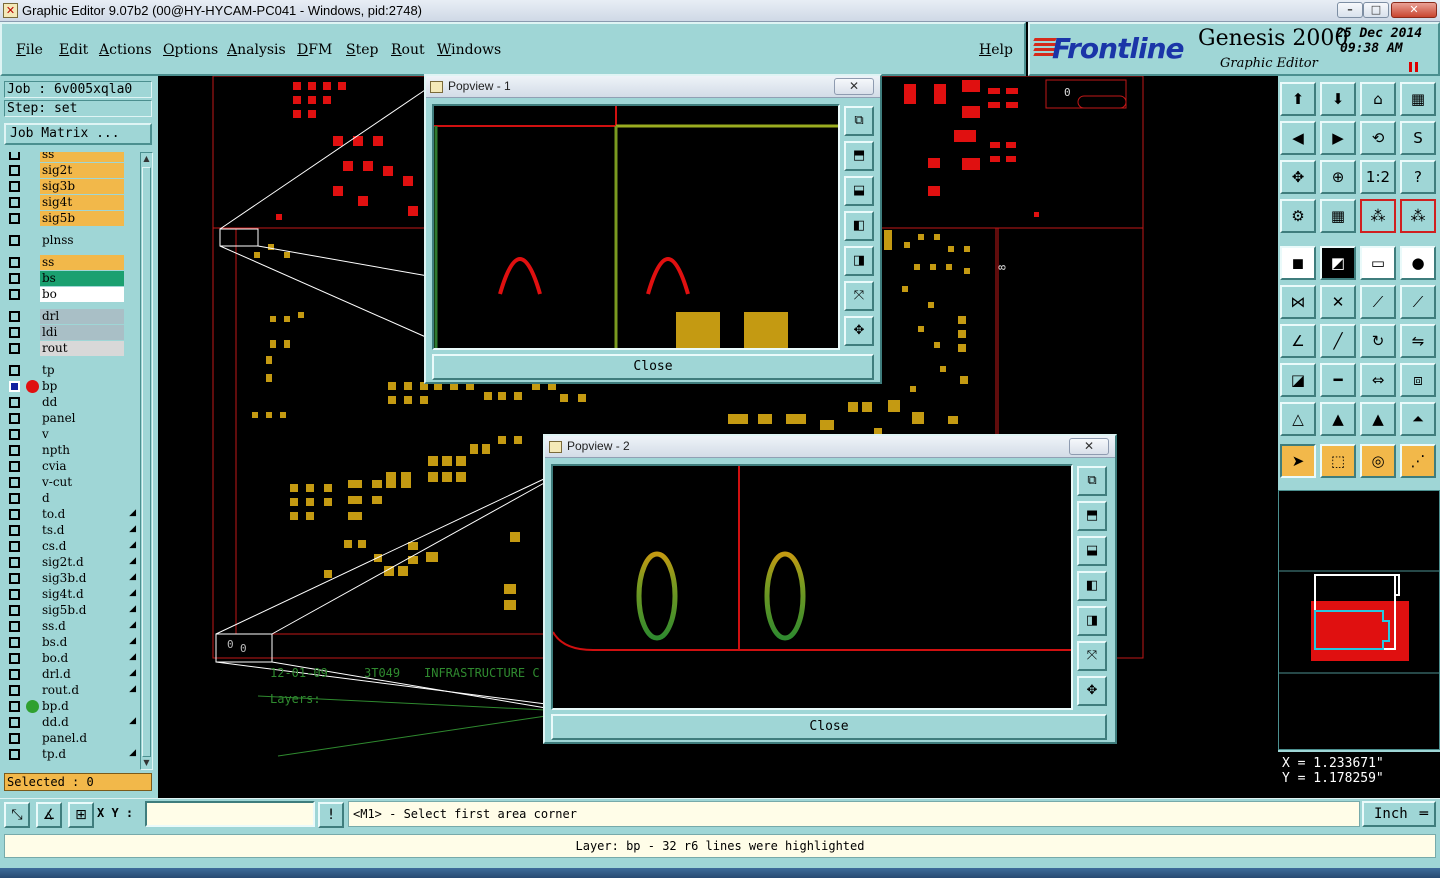  I want to click on layer-name: bo.d, so click(82, 658).